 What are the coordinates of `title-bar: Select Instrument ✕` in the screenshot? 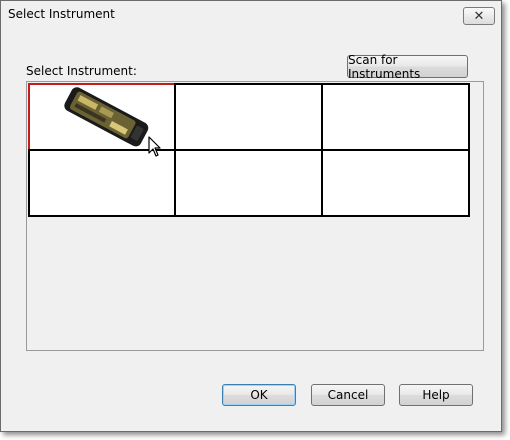 It's located at (251, 15).